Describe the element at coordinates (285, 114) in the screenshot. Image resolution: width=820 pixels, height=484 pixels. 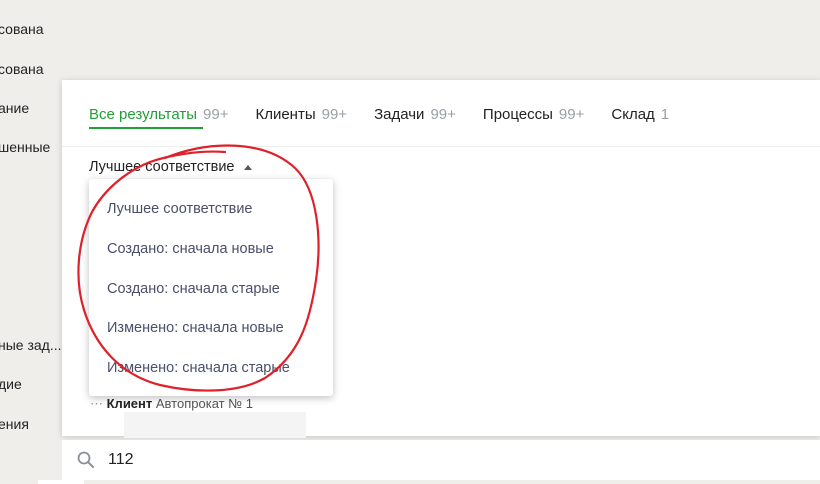
I see `tab-label: Клиенты` at that location.